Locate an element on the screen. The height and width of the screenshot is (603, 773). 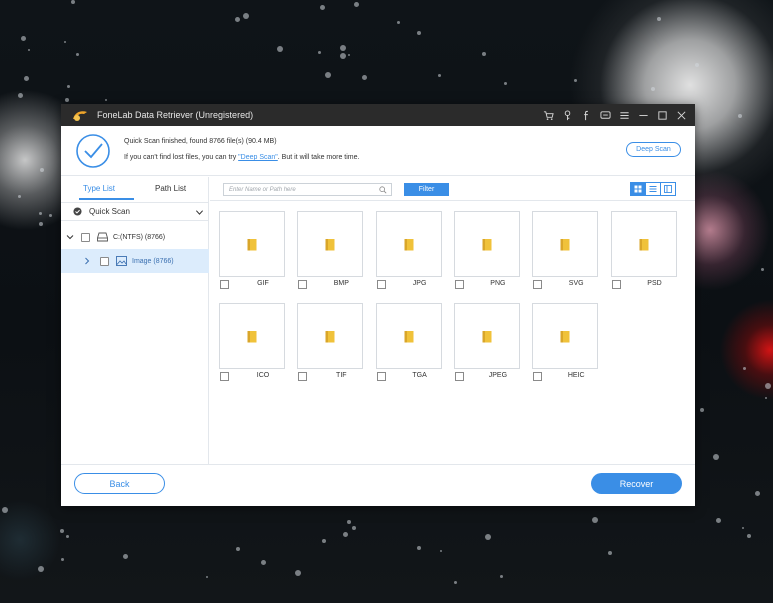
tree-item-image: Image (8766) is located at coordinates (135, 261).